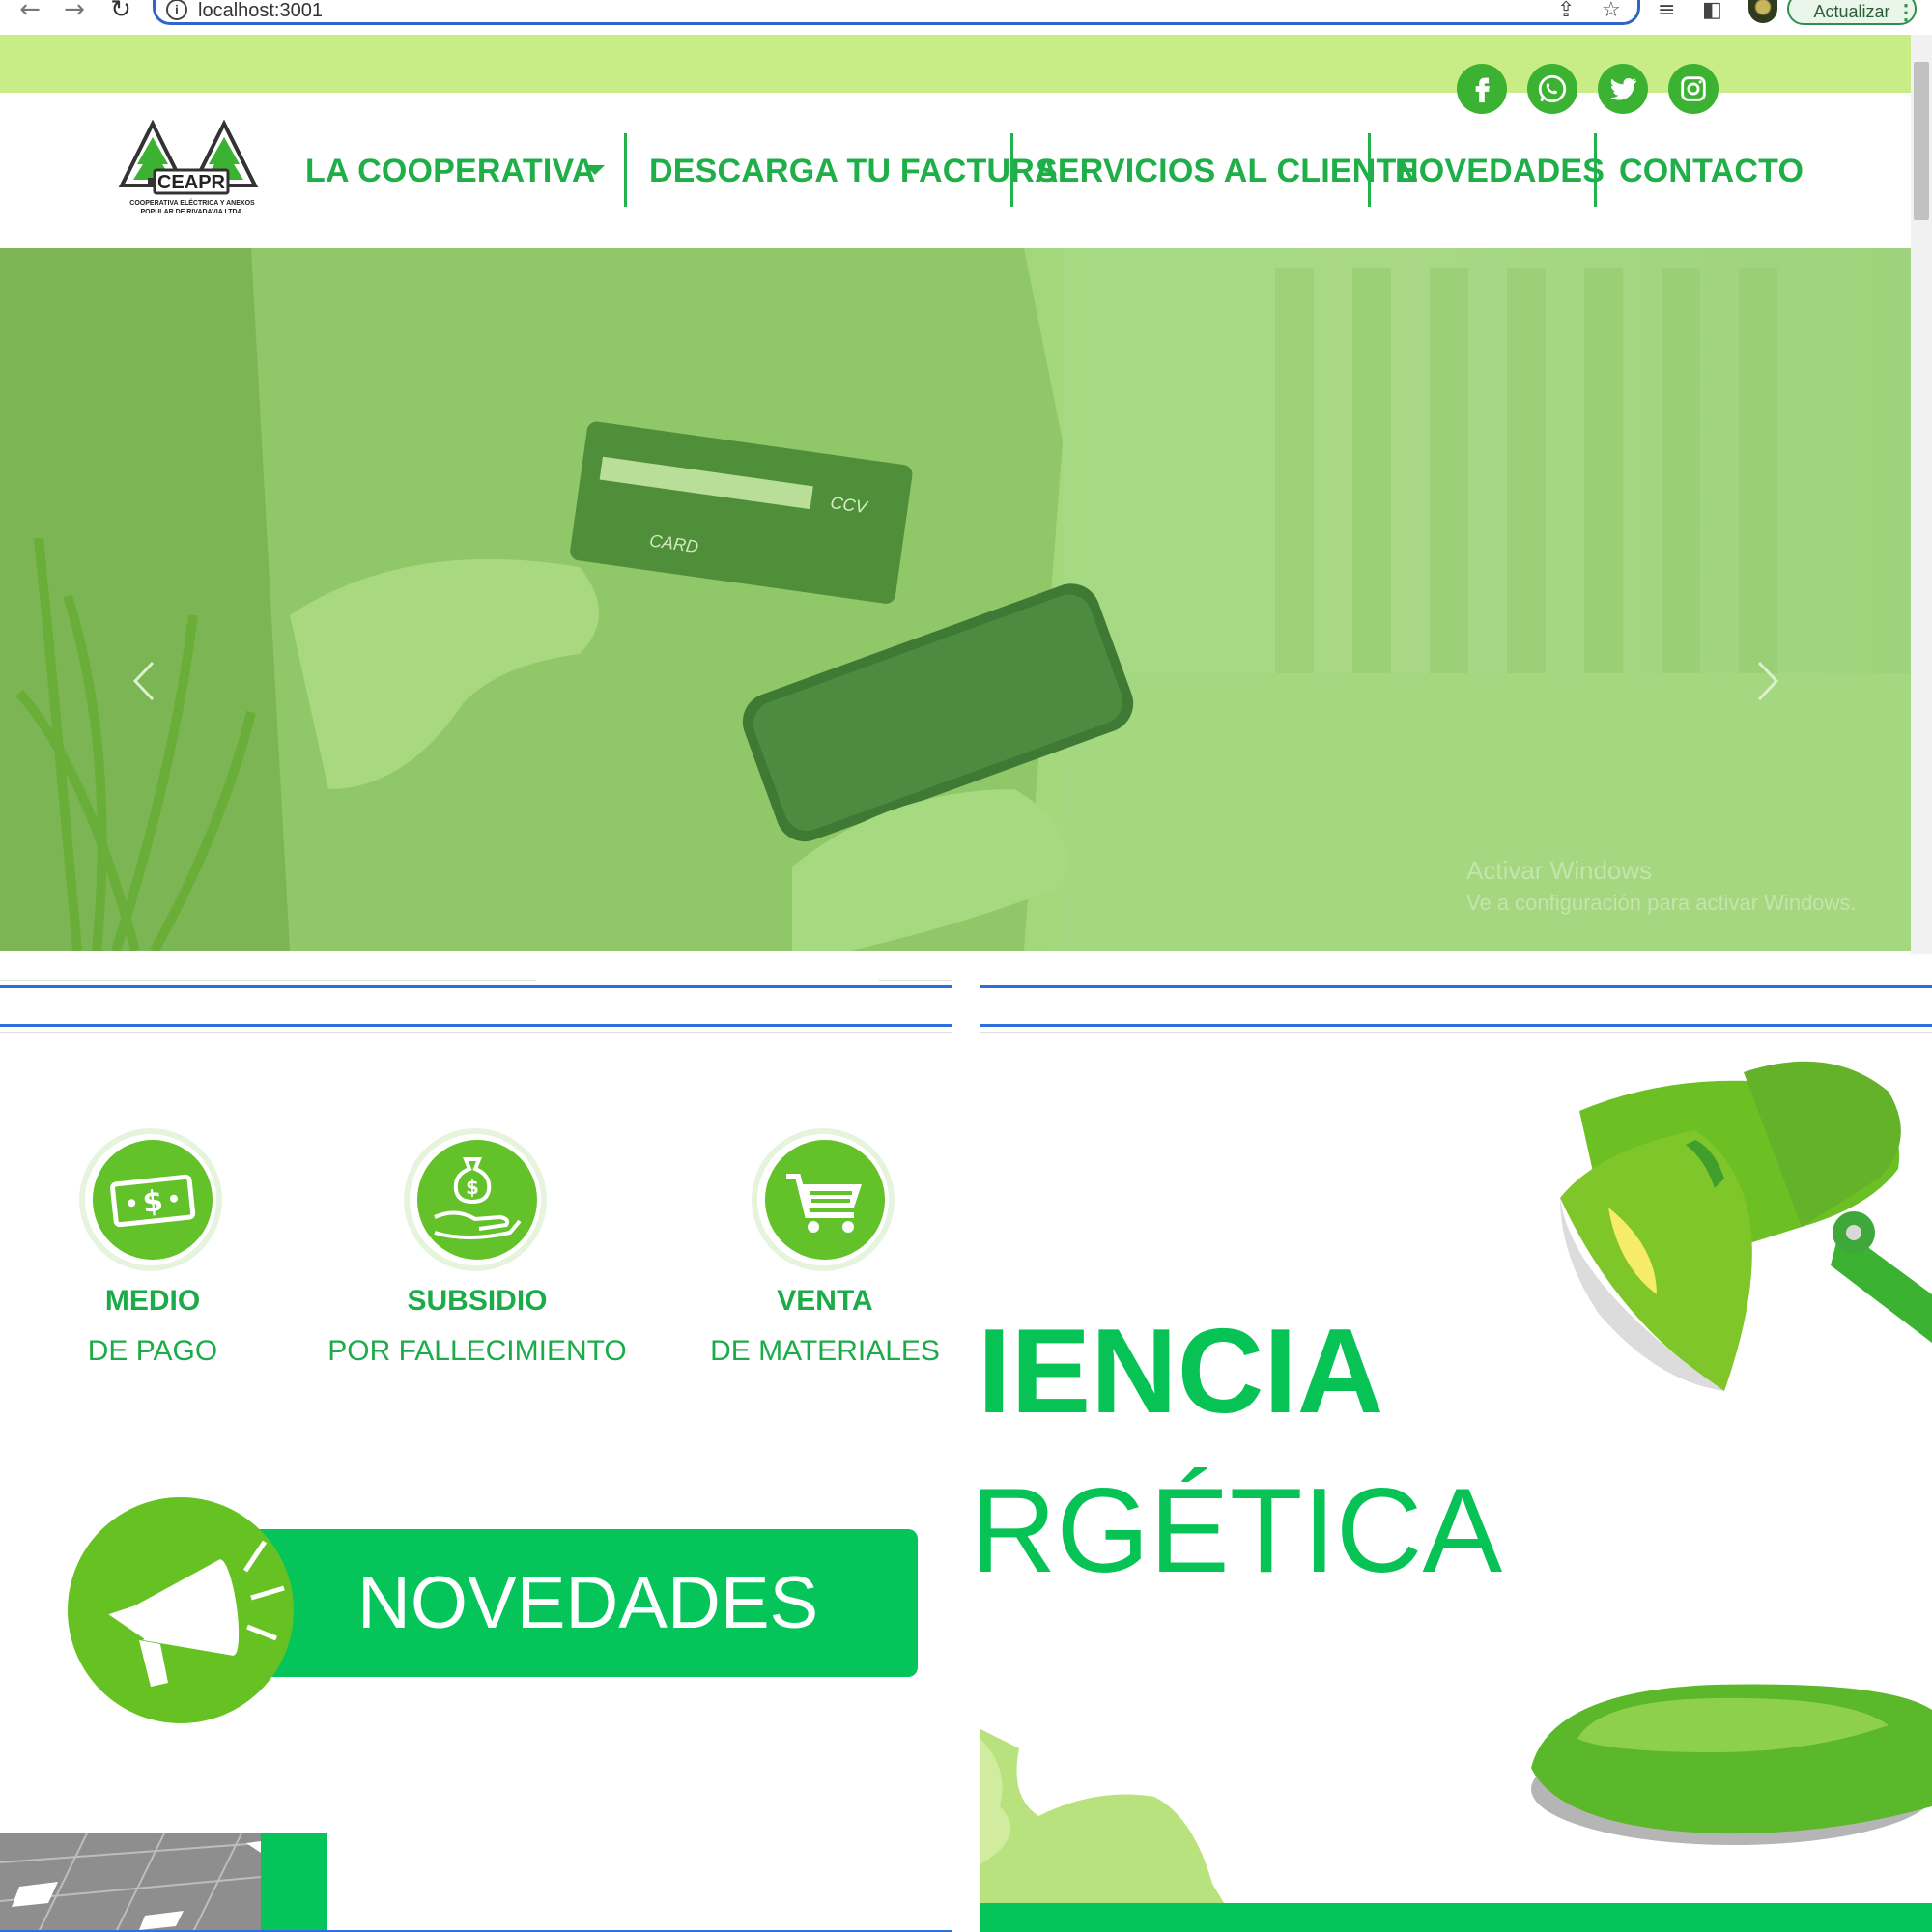 Image resolution: width=1932 pixels, height=1932 pixels. Describe the element at coordinates (1181, 1371) in the screenshot. I see `efficiency-title-line1: IENCIA` at that location.